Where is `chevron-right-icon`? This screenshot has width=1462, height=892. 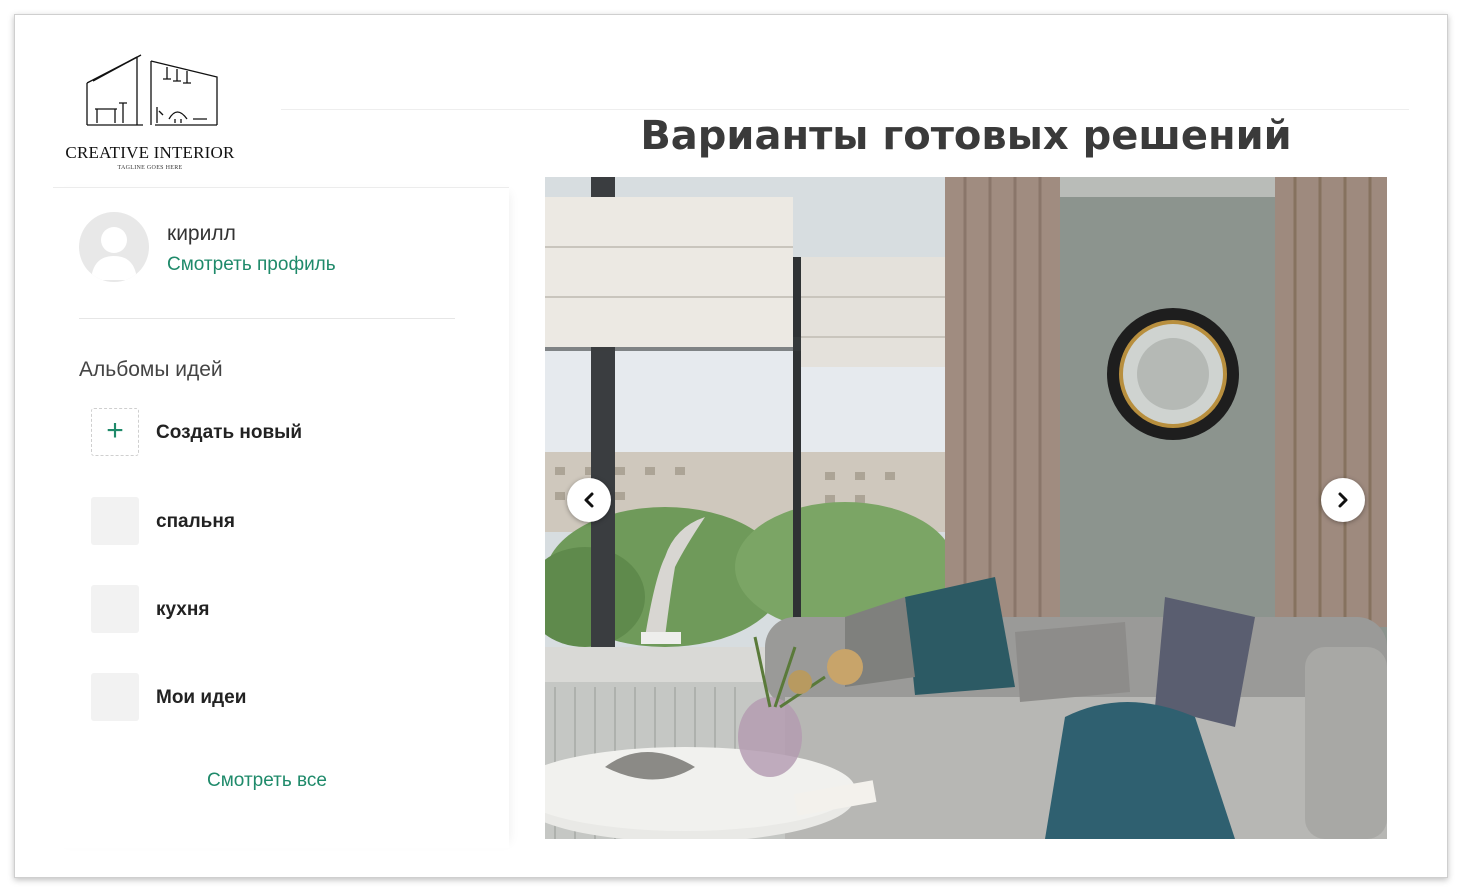 chevron-right-icon is located at coordinates (1343, 500).